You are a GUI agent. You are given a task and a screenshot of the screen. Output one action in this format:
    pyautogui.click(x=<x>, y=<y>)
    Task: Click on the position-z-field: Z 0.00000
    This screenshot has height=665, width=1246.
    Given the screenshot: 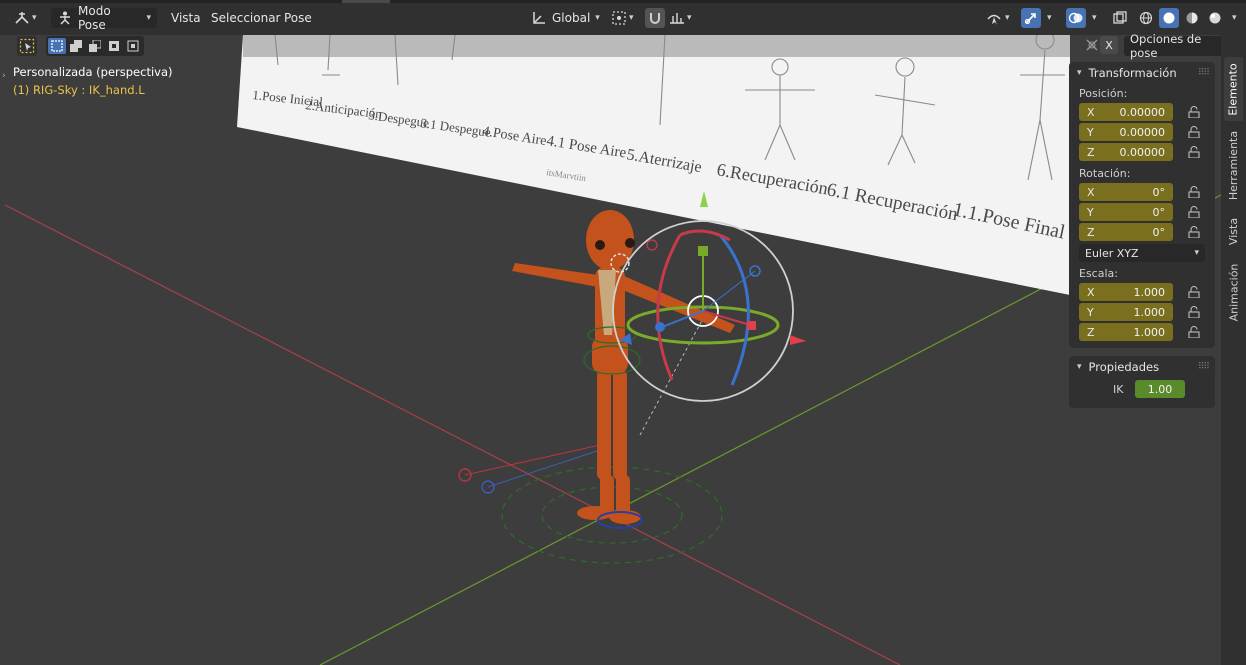 What is the action you would take?
    pyautogui.click(x=1126, y=152)
    